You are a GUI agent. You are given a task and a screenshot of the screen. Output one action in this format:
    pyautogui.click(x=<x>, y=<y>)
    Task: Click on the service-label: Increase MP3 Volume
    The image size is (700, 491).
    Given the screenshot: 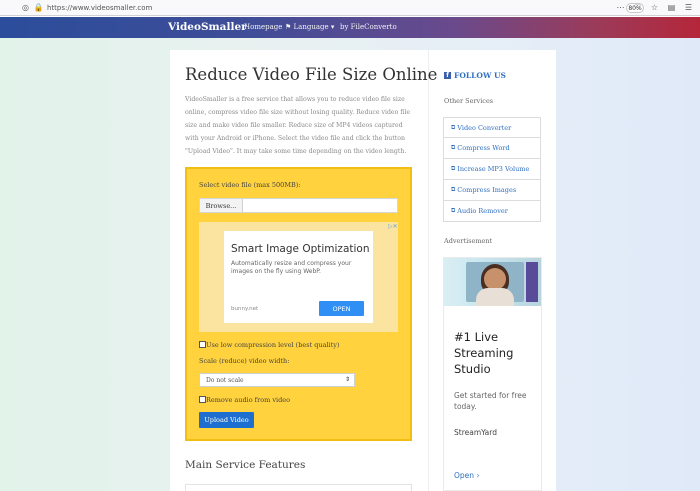 What is the action you would take?
    pyautogui.click(x=493, y=169)
    